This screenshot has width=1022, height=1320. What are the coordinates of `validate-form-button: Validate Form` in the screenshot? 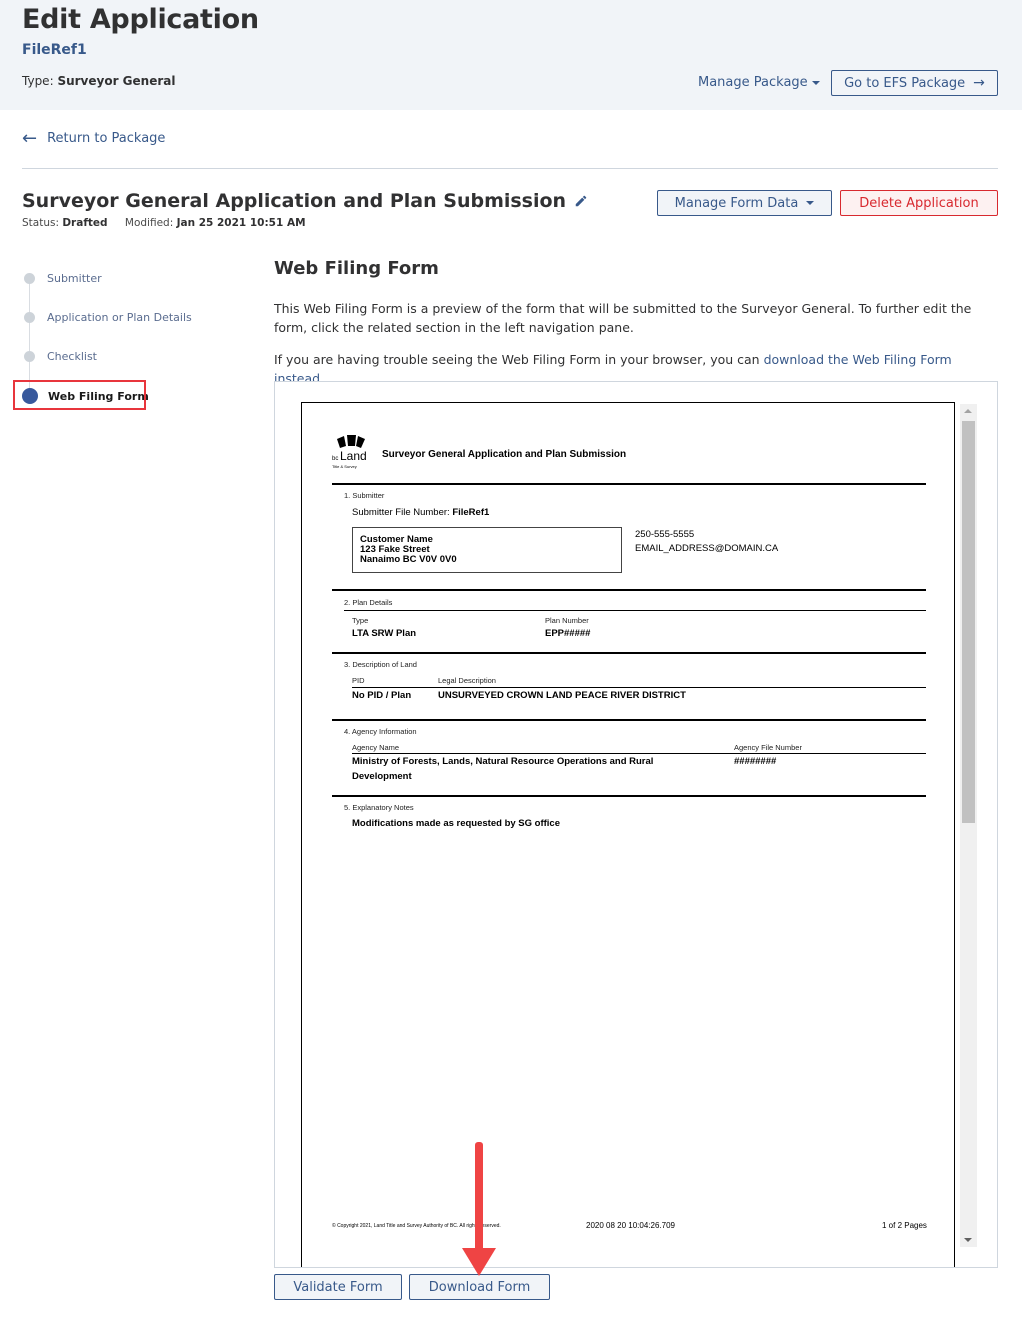 It's located at (338, 1287).